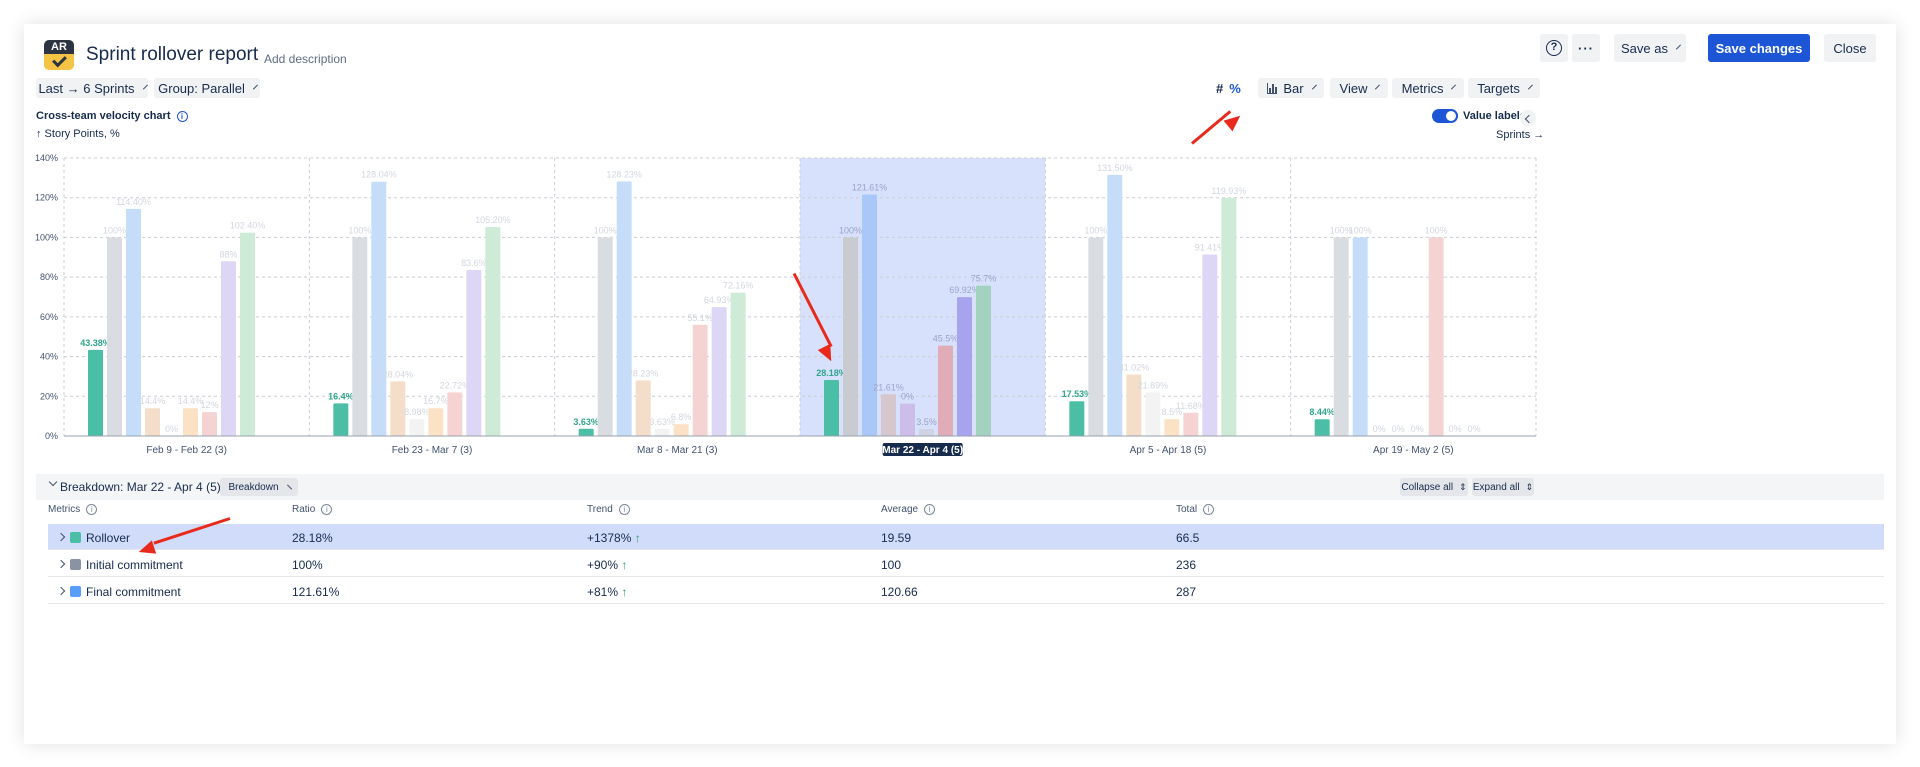 The height and width of the screenshot is (767, 1920). I want to click on data-label: 119.93%, so click(1228, 191).